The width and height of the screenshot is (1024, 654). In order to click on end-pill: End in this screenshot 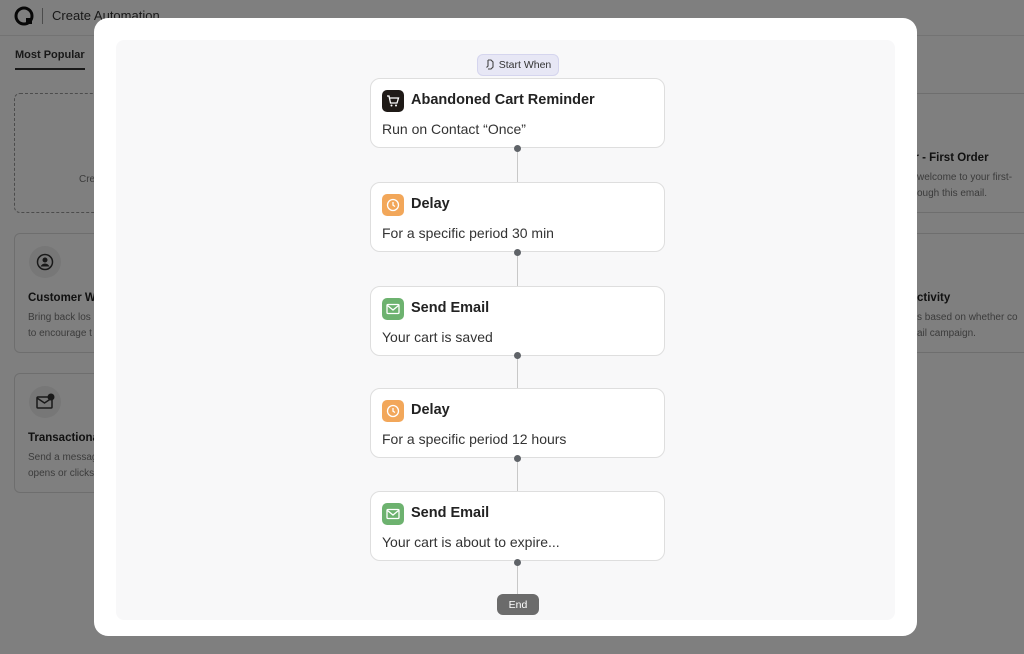, I will do `click(518, 604)`.